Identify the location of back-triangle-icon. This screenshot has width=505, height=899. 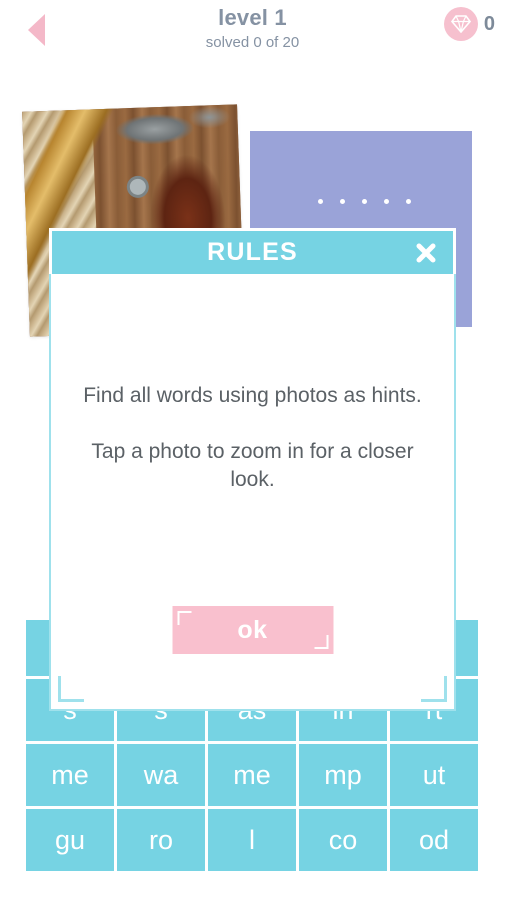
(36, 30).